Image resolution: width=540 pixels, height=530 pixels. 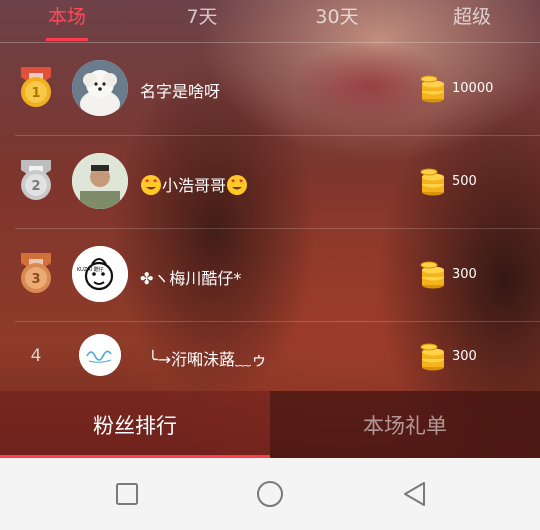 I want to click on svg-text: 3, so click(x=35, y=279).